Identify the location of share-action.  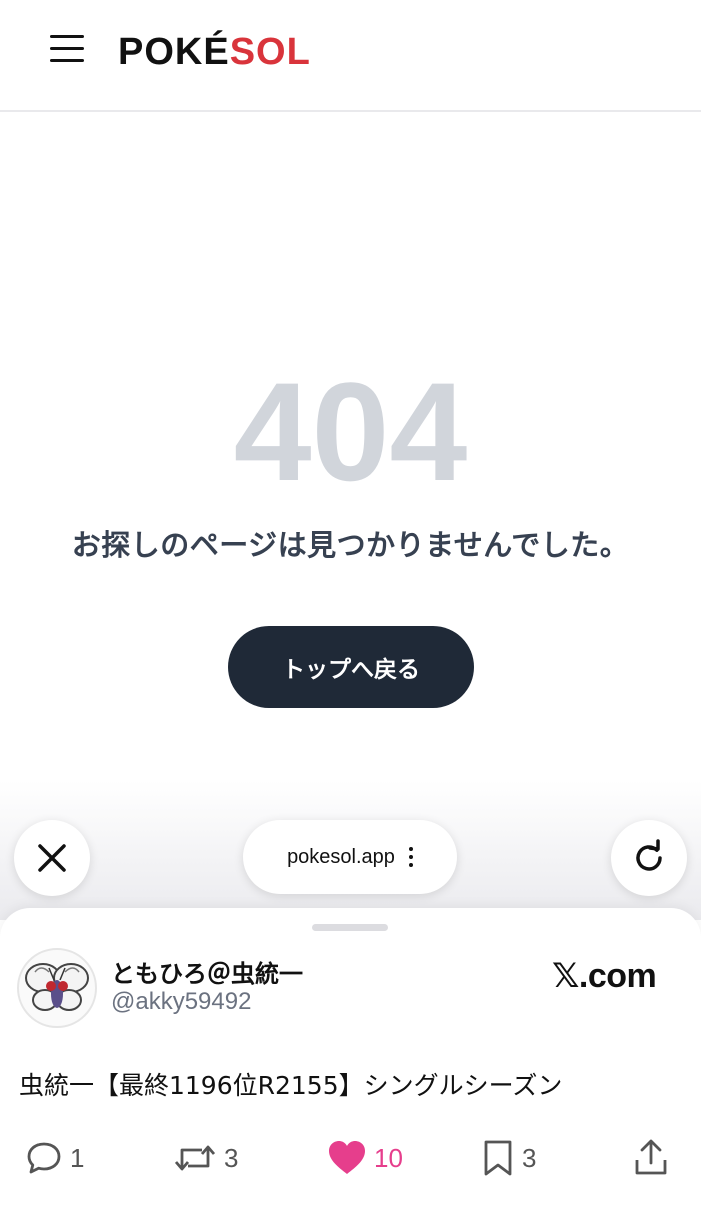
(651, 1158).